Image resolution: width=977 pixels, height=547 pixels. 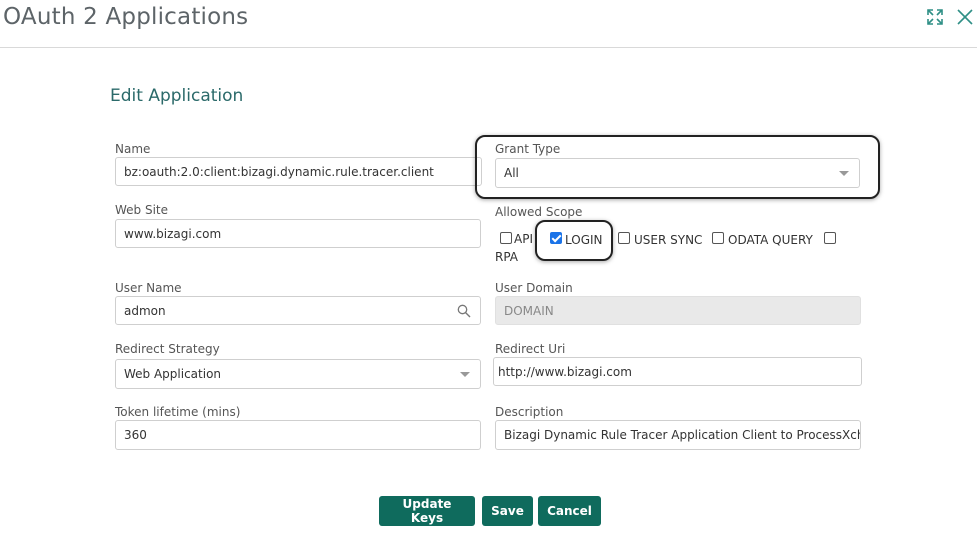 What do you see at coordinates (529, 412) in the screenshot?
I see `description-label: Description` at bounding box center [529, 412].